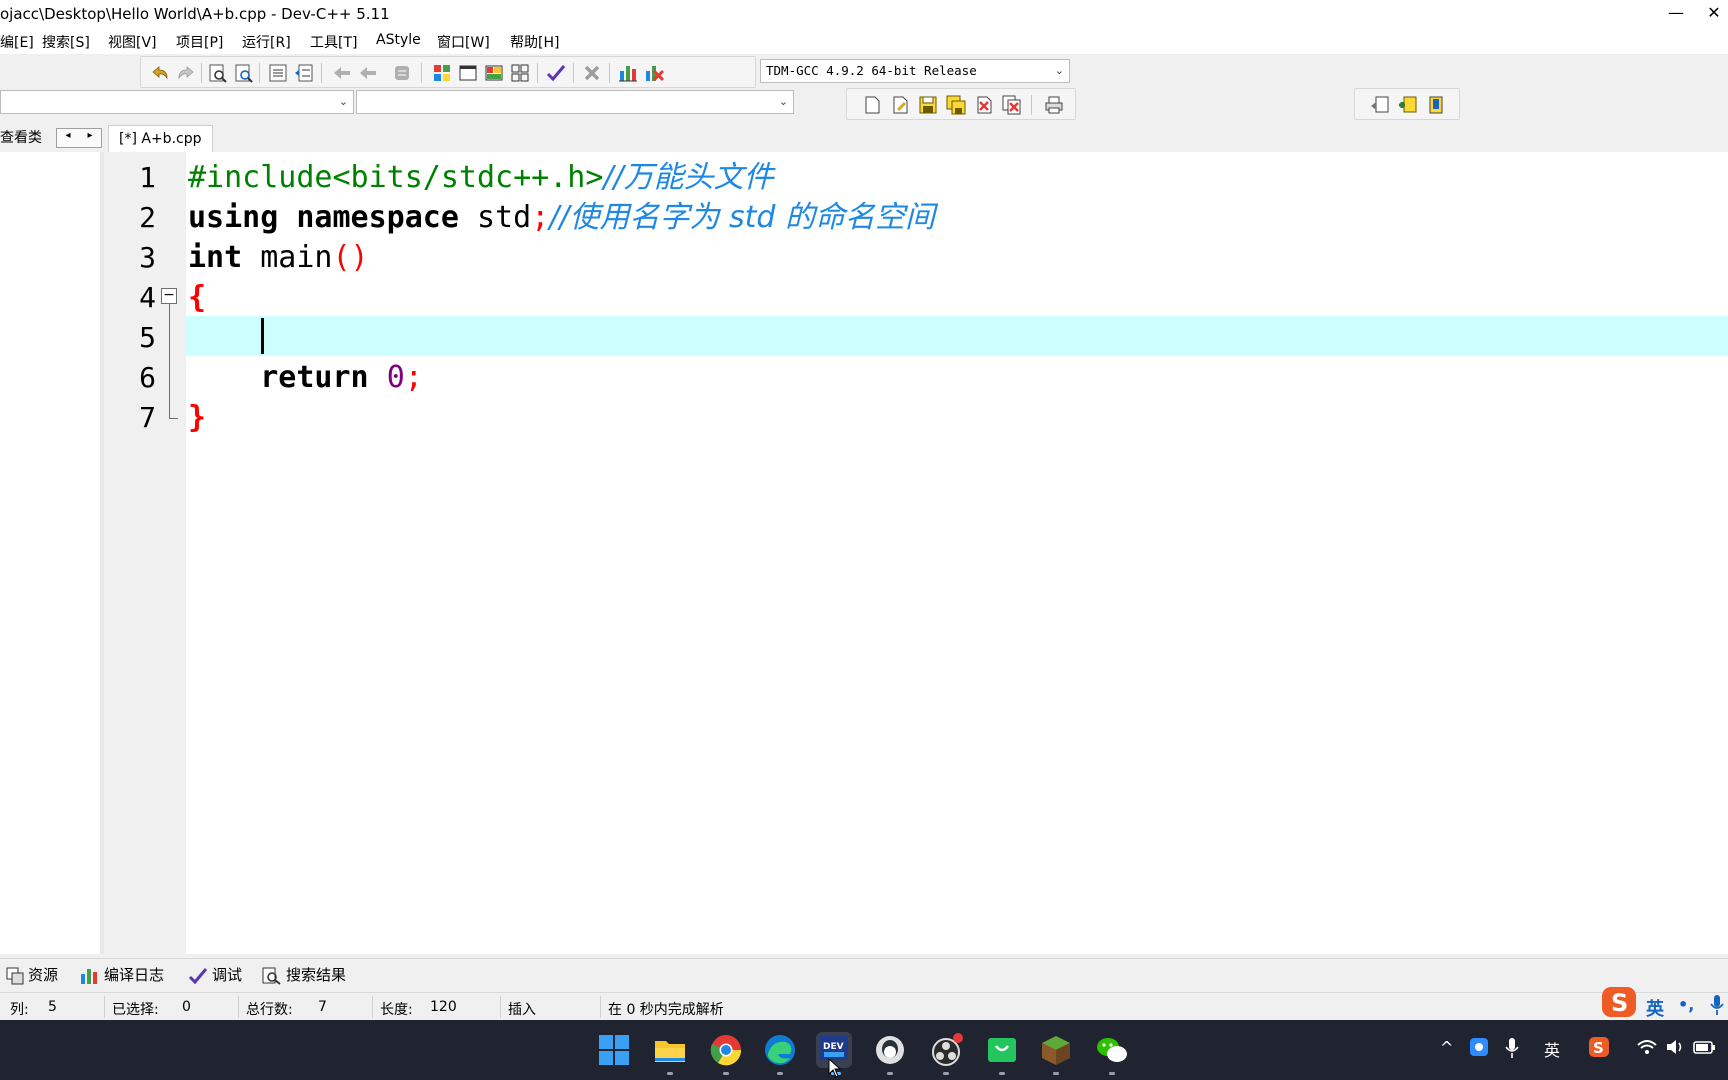 Image resolution: width=1728 pixels, height=1080 pixels. I want to click on svg-text: DEV, so click(833, 1047).